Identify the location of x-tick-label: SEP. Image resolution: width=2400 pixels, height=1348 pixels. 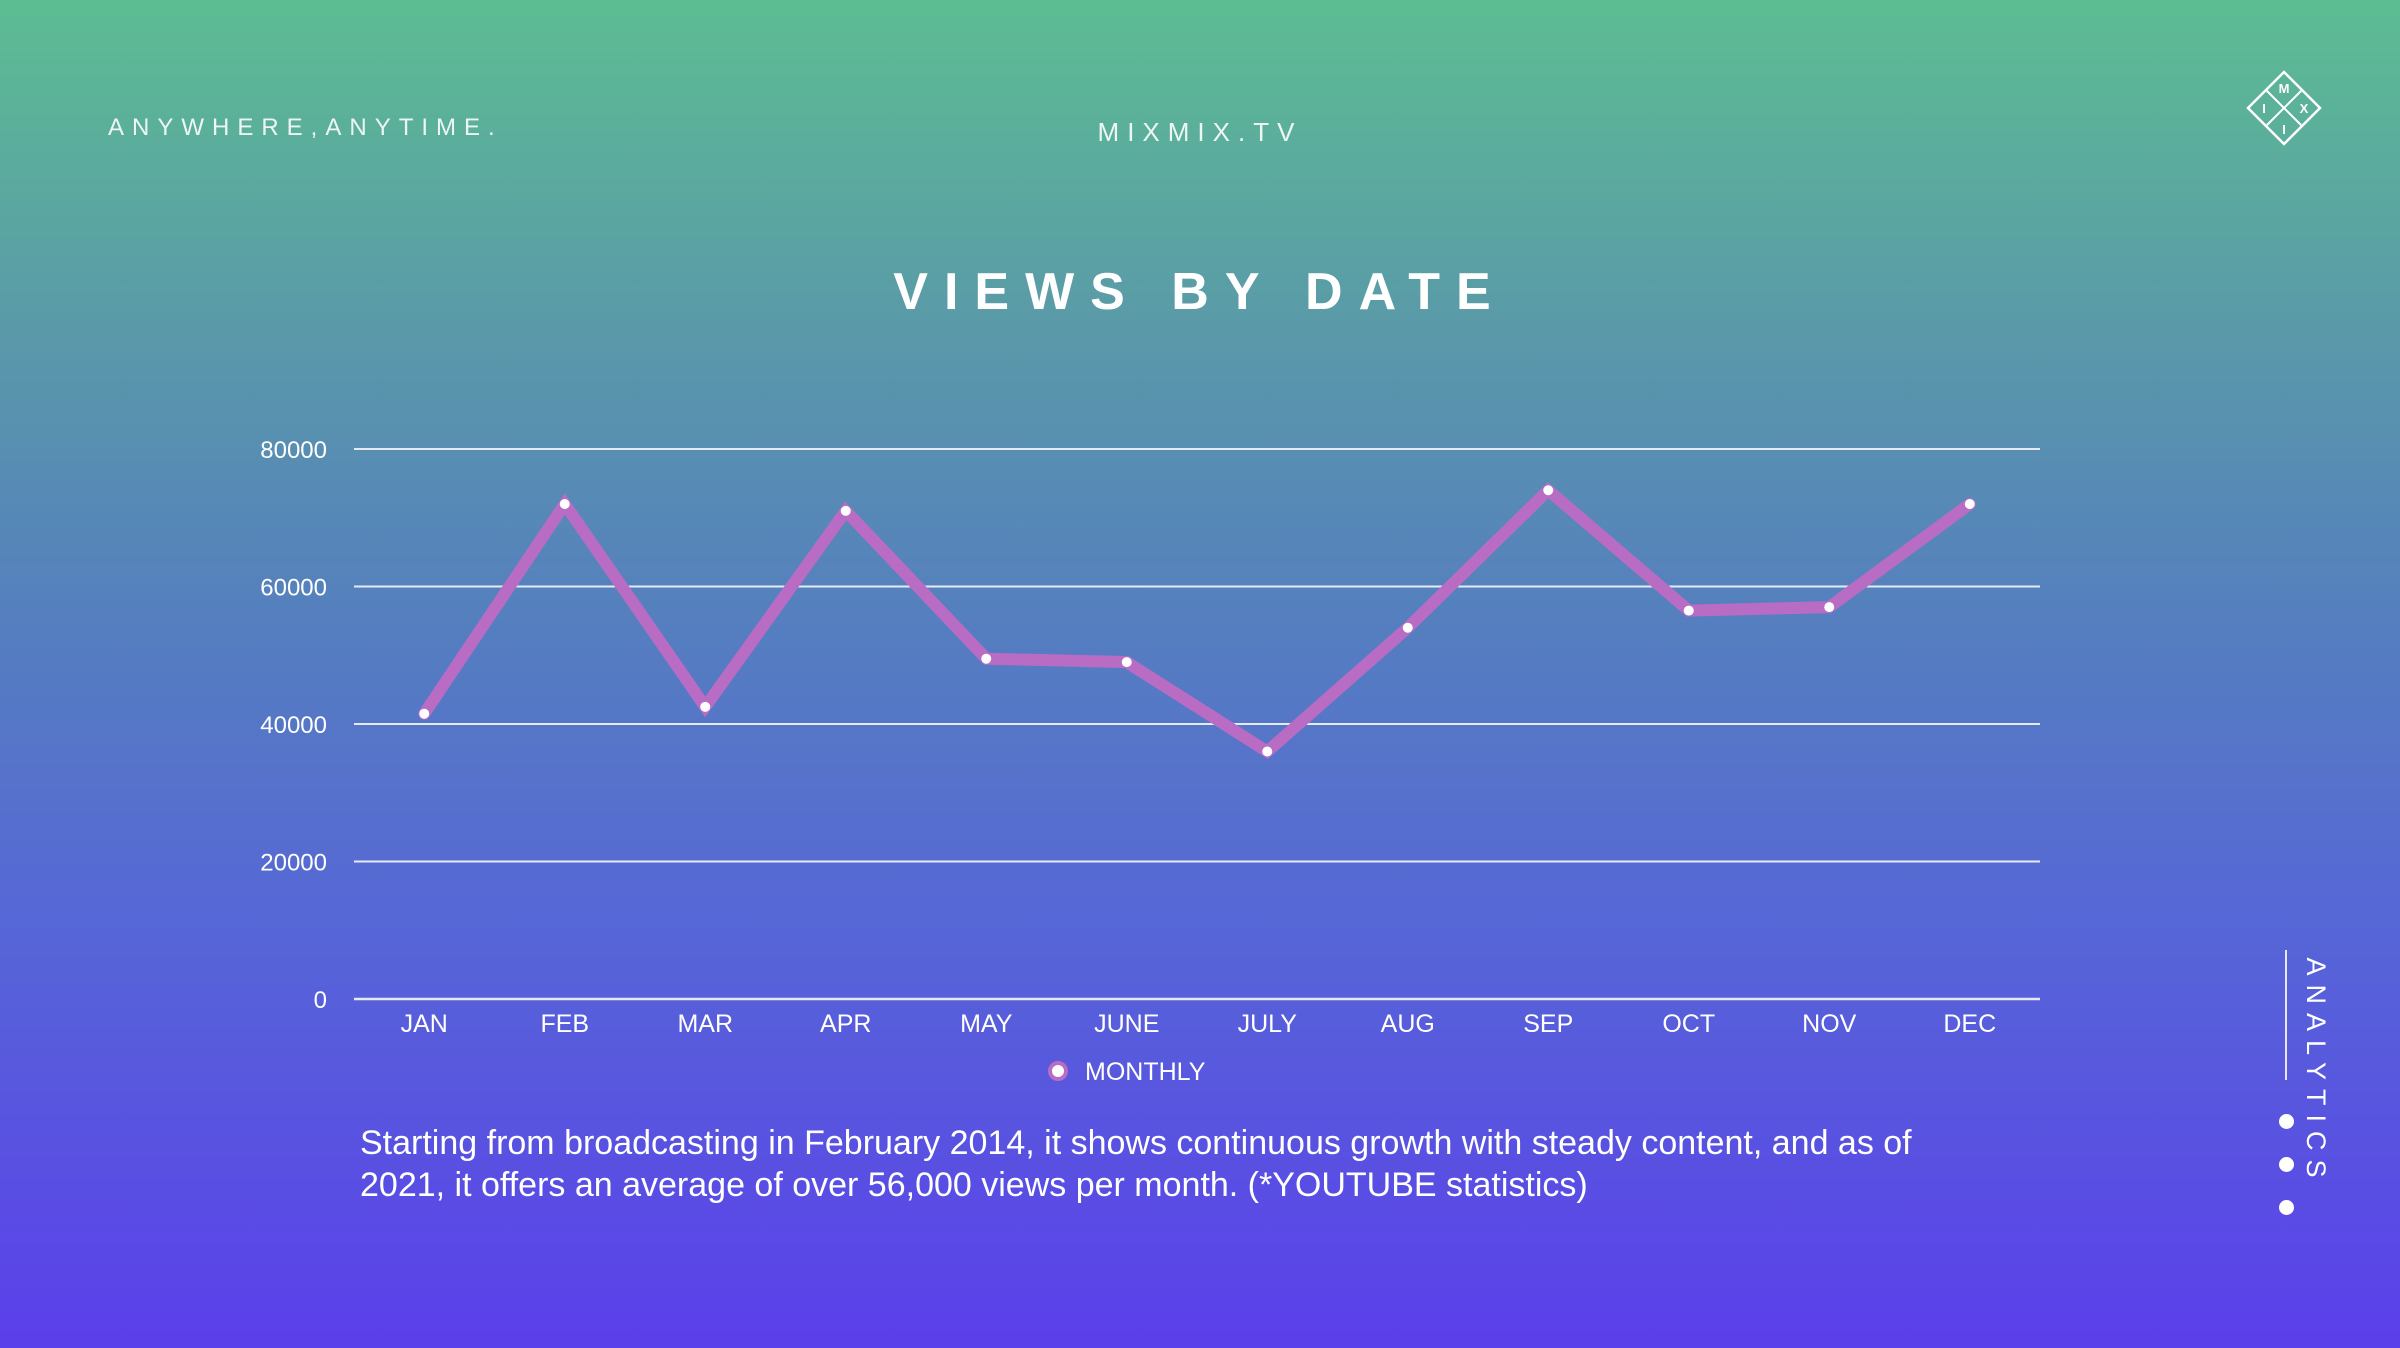
(1548, 1024).